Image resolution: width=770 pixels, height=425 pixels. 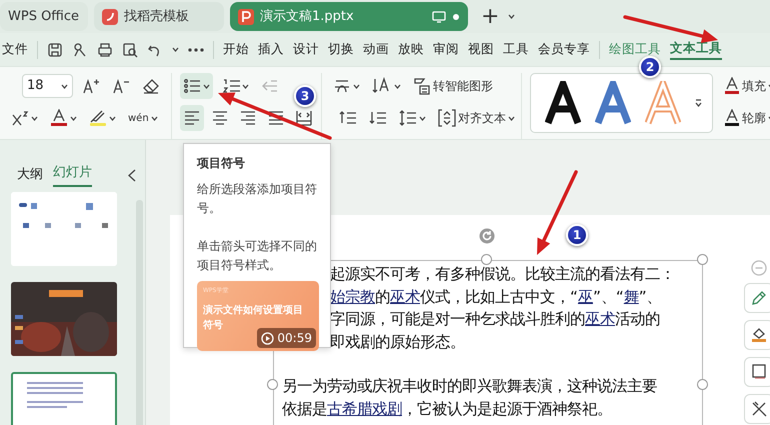 What do you see at coordinates (59, 118) in the screenshot?
I see `font-color-icon` at bounding box center [59, 118].